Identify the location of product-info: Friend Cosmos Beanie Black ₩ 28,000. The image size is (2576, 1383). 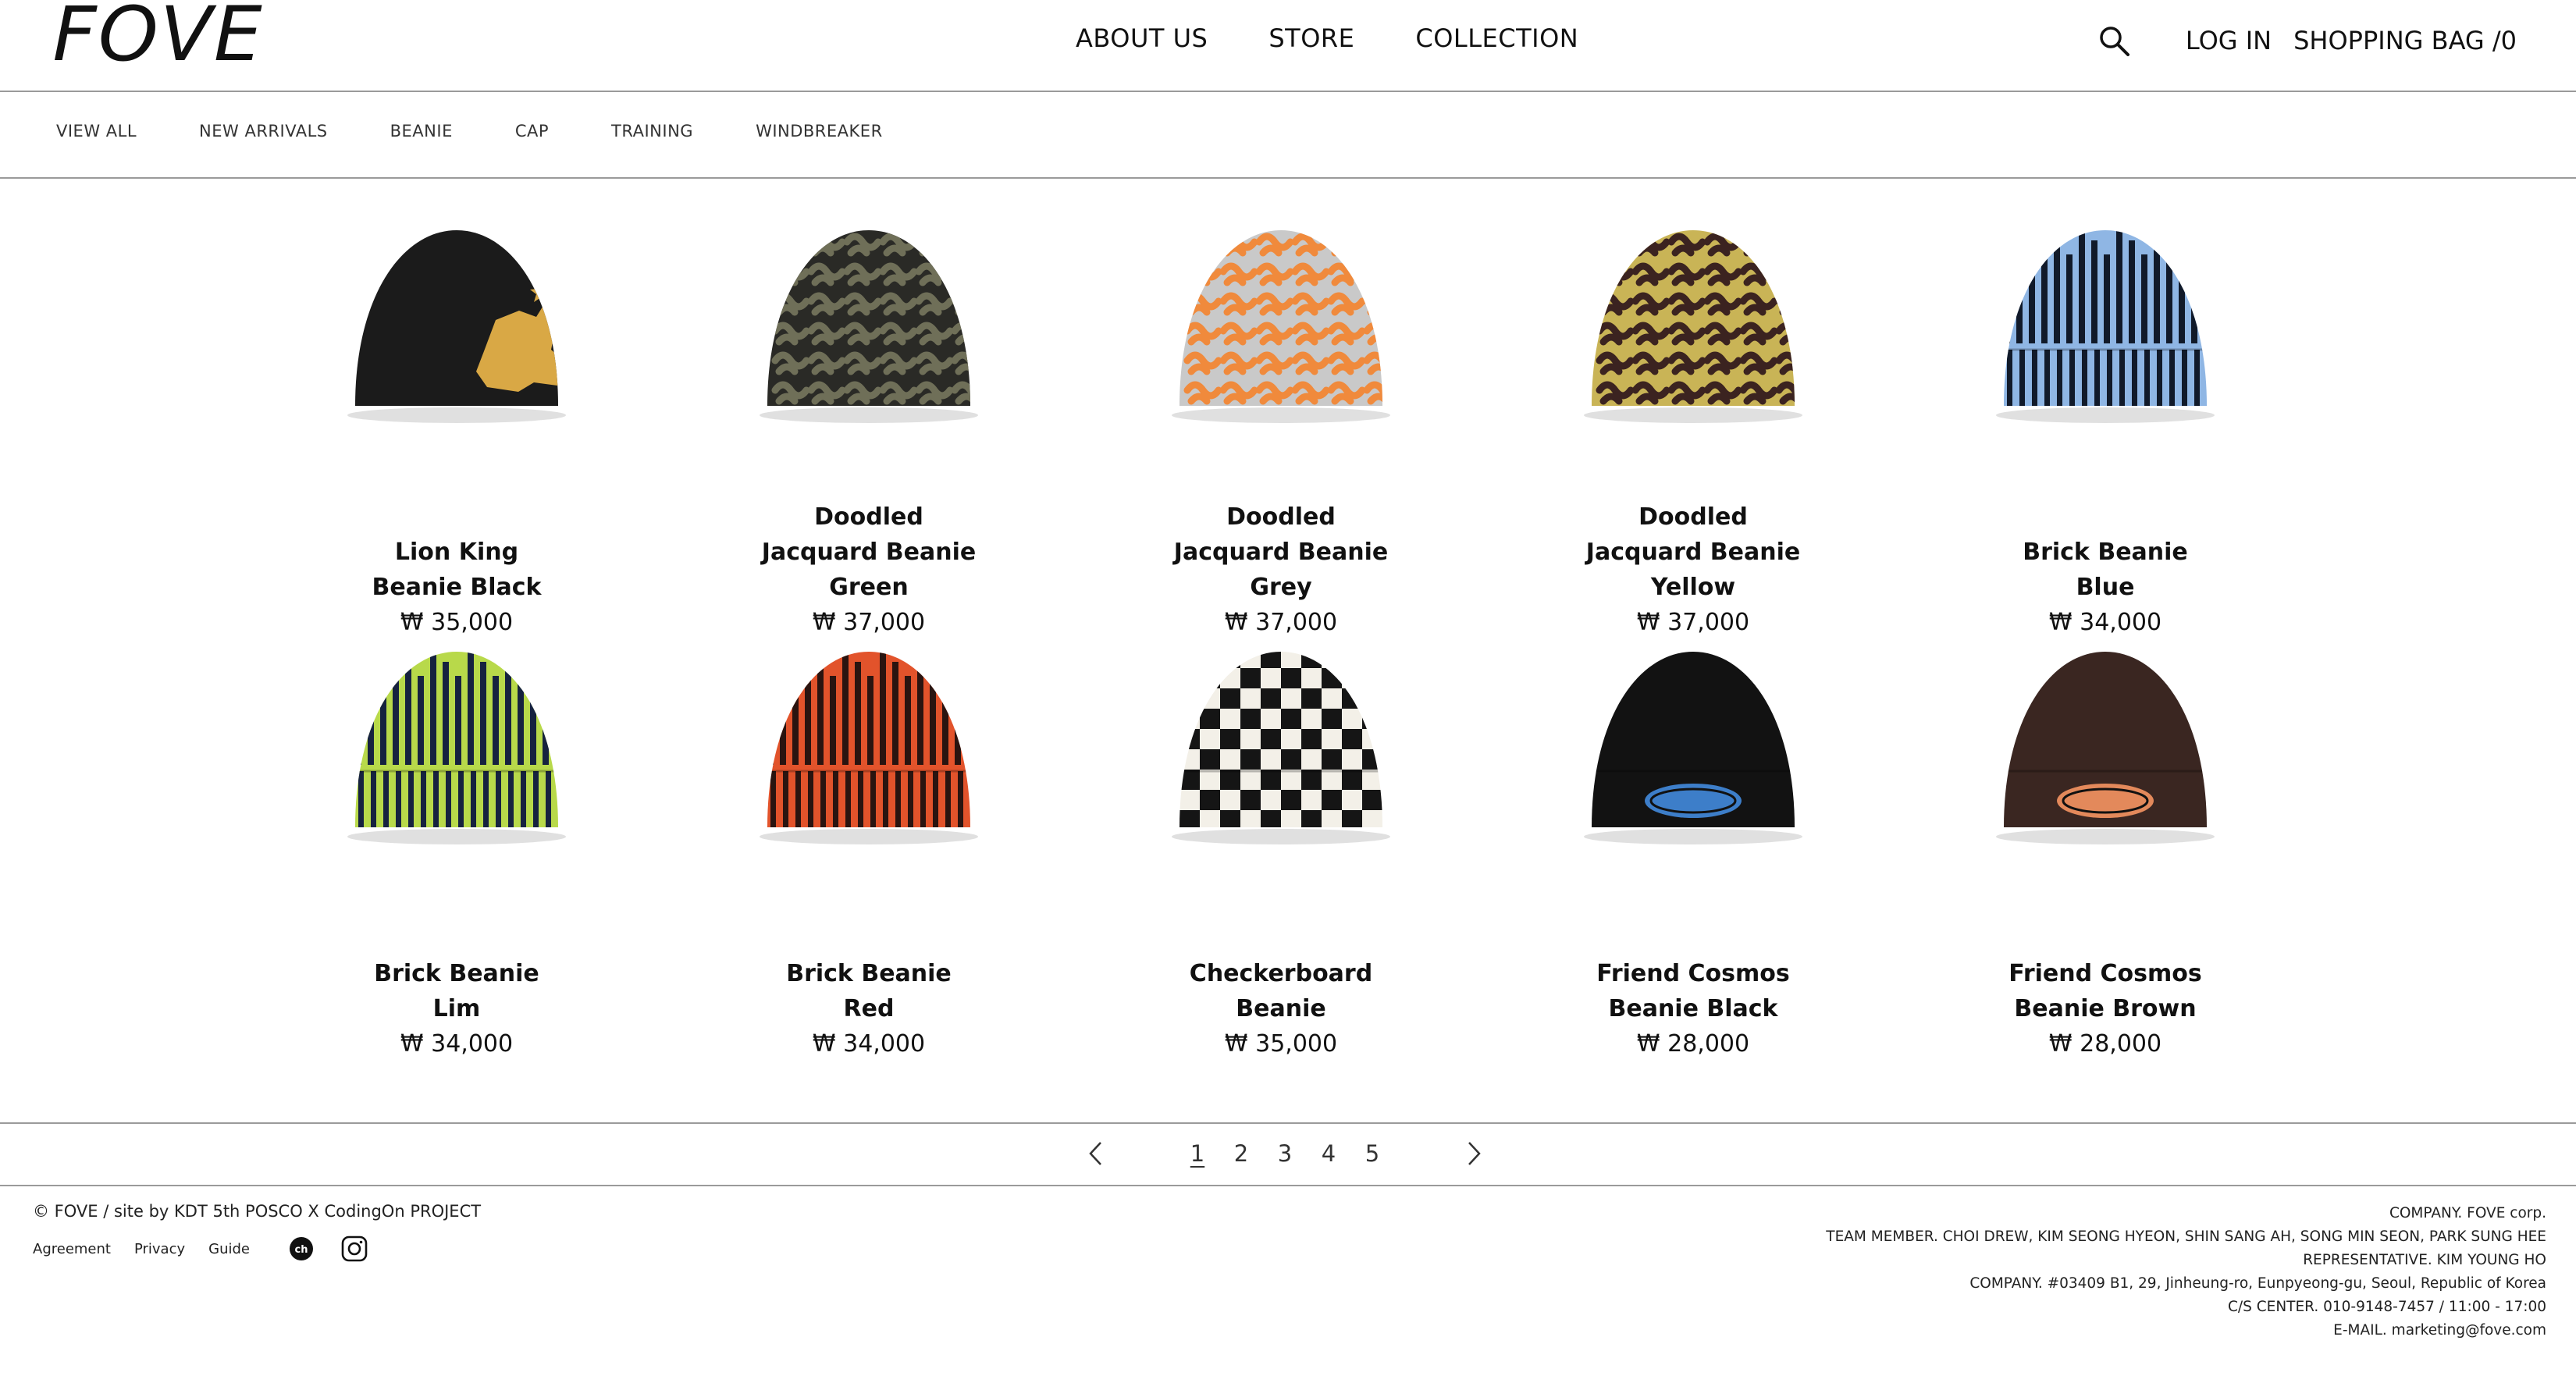
(1693, 1008).